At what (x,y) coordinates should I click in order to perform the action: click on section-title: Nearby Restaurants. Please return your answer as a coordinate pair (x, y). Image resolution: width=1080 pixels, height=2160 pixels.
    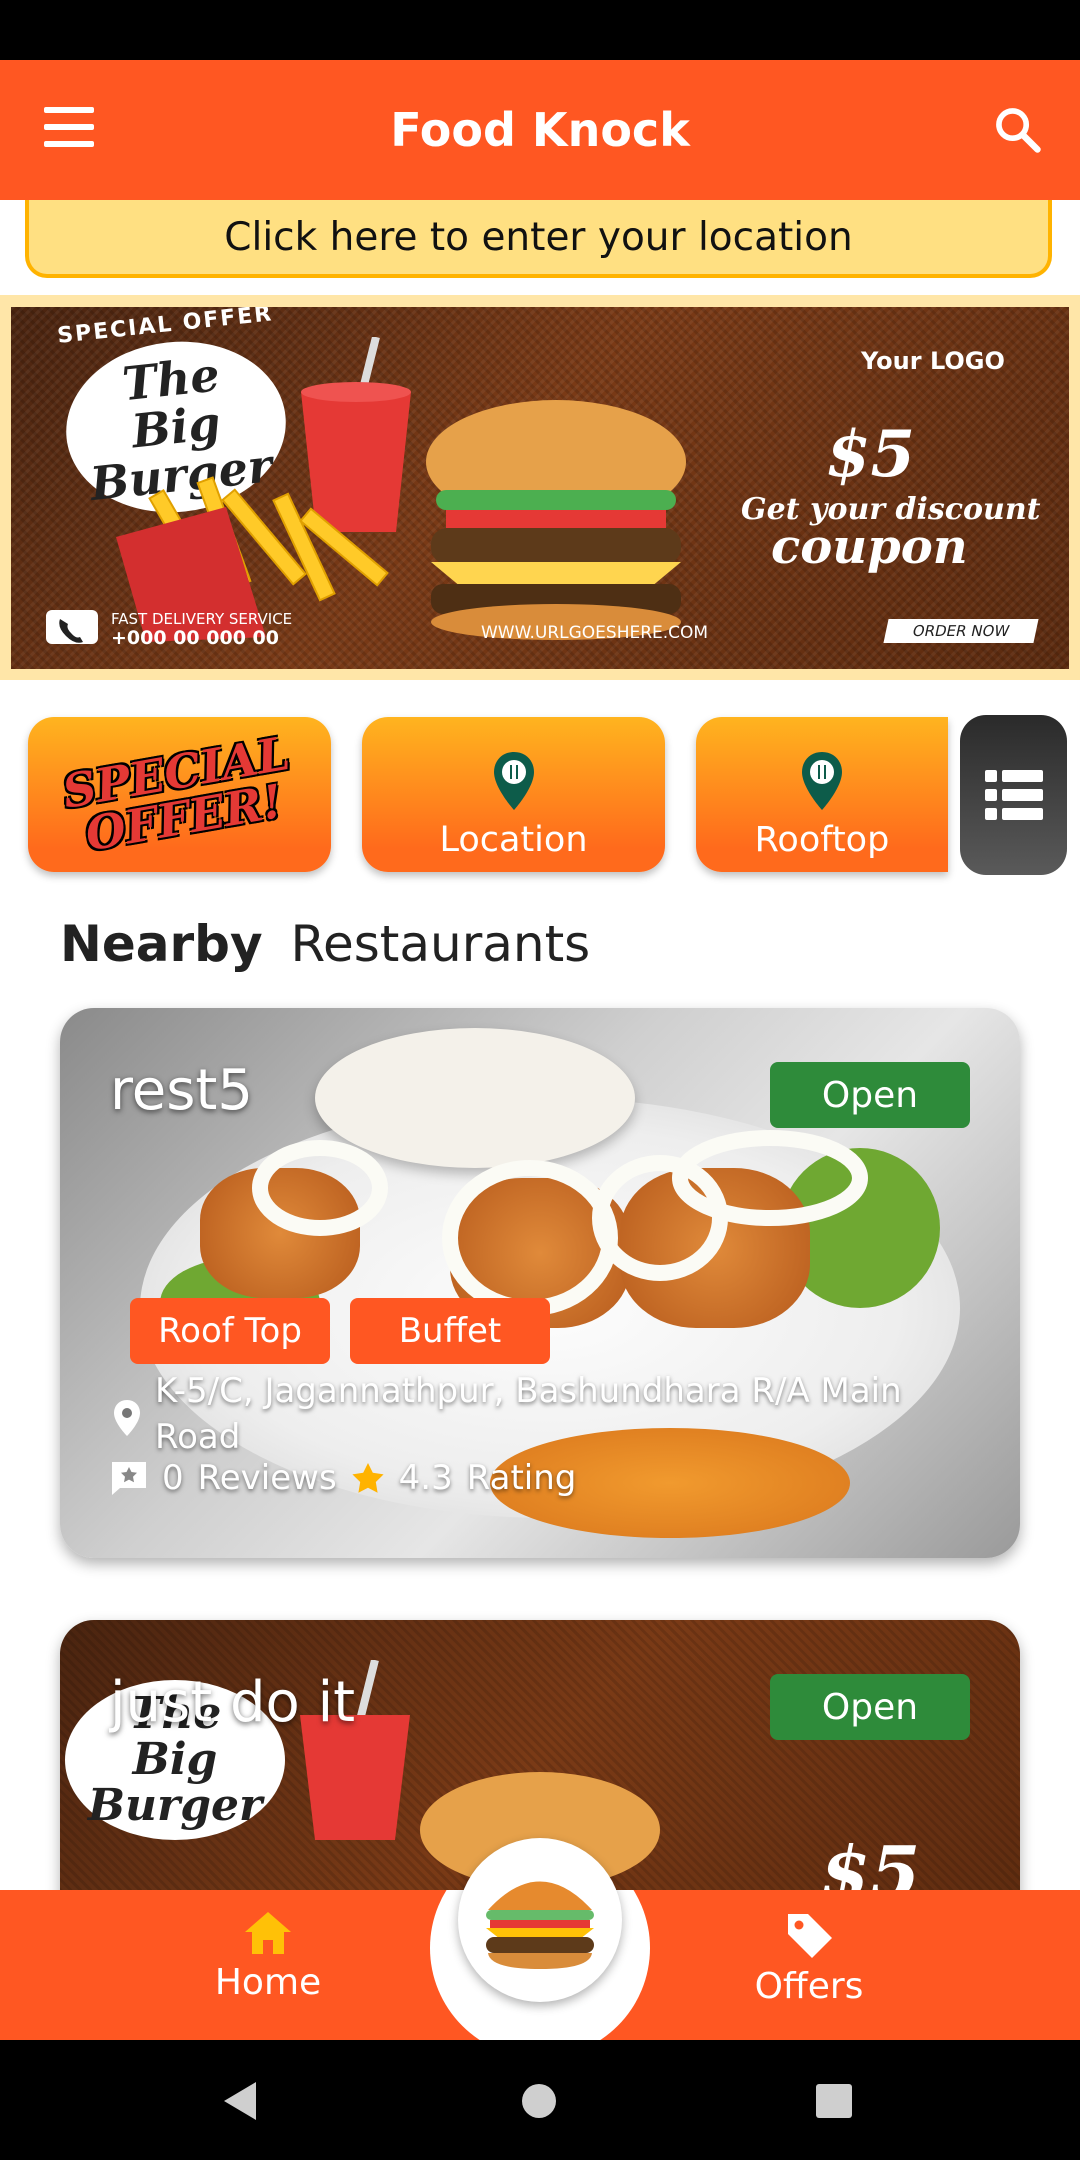
    Looking at the image, I should click on (325, 944).